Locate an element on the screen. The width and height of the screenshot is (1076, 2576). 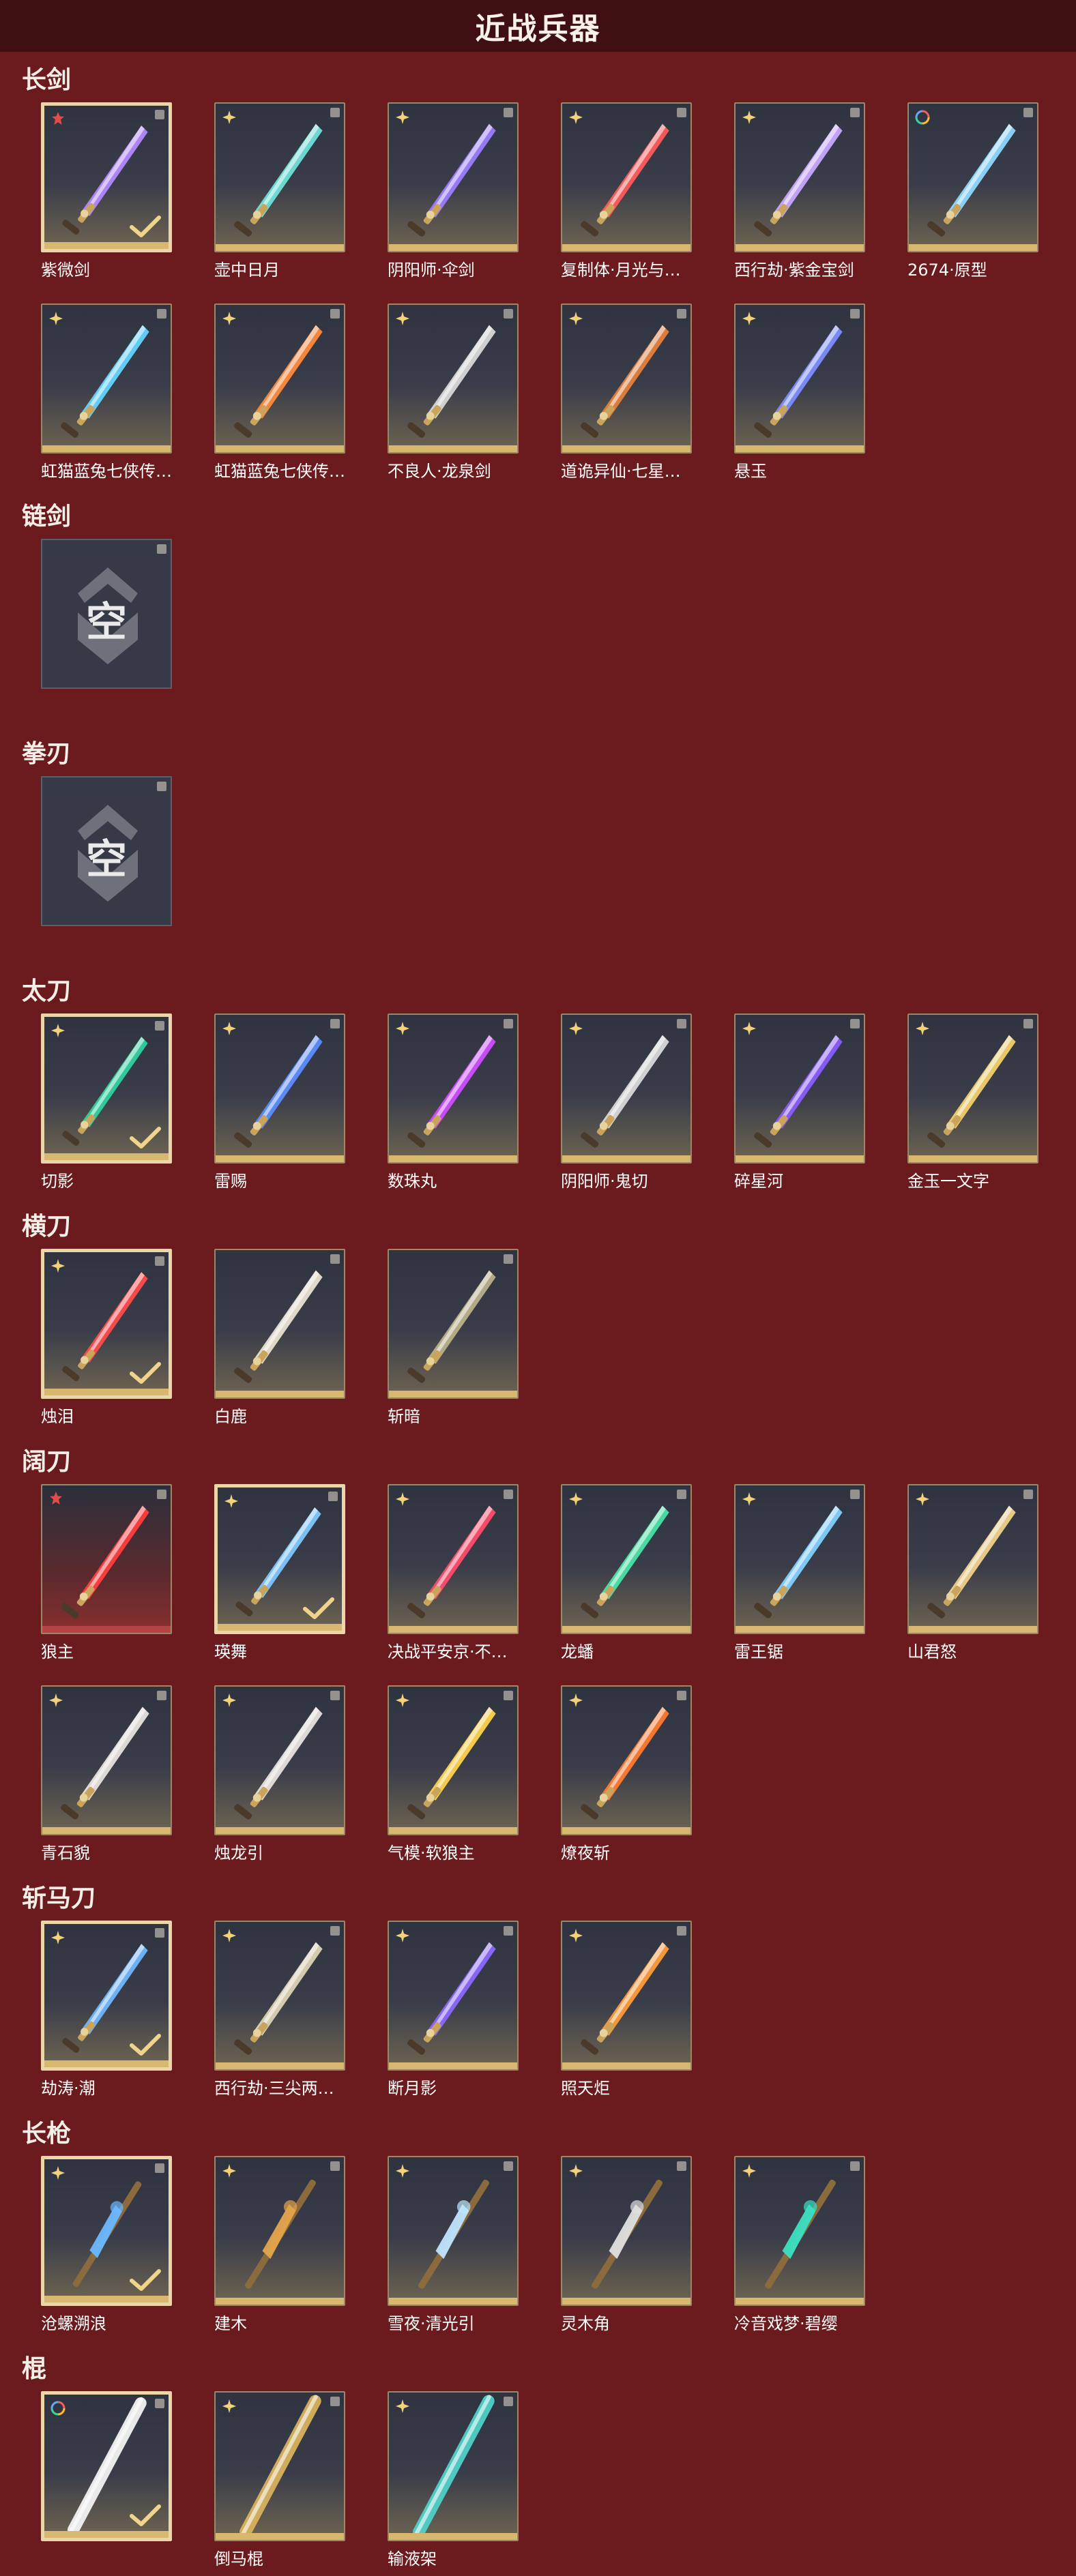
weapon-item: 气模·软狼主 is located at coordinates (453, 1774).